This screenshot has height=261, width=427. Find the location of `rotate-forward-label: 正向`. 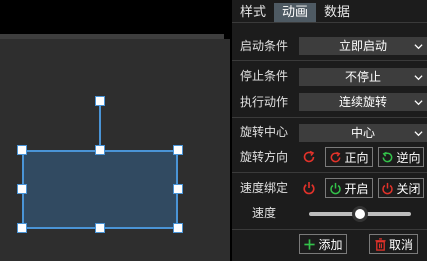

rotate-forward-label: 正向 is located at coordinates (356, 157).